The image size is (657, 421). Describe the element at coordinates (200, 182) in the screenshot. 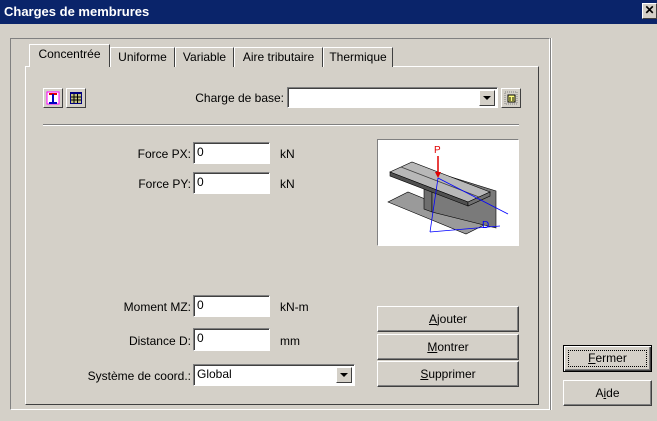

I see `force-py-value: 0` at that location.